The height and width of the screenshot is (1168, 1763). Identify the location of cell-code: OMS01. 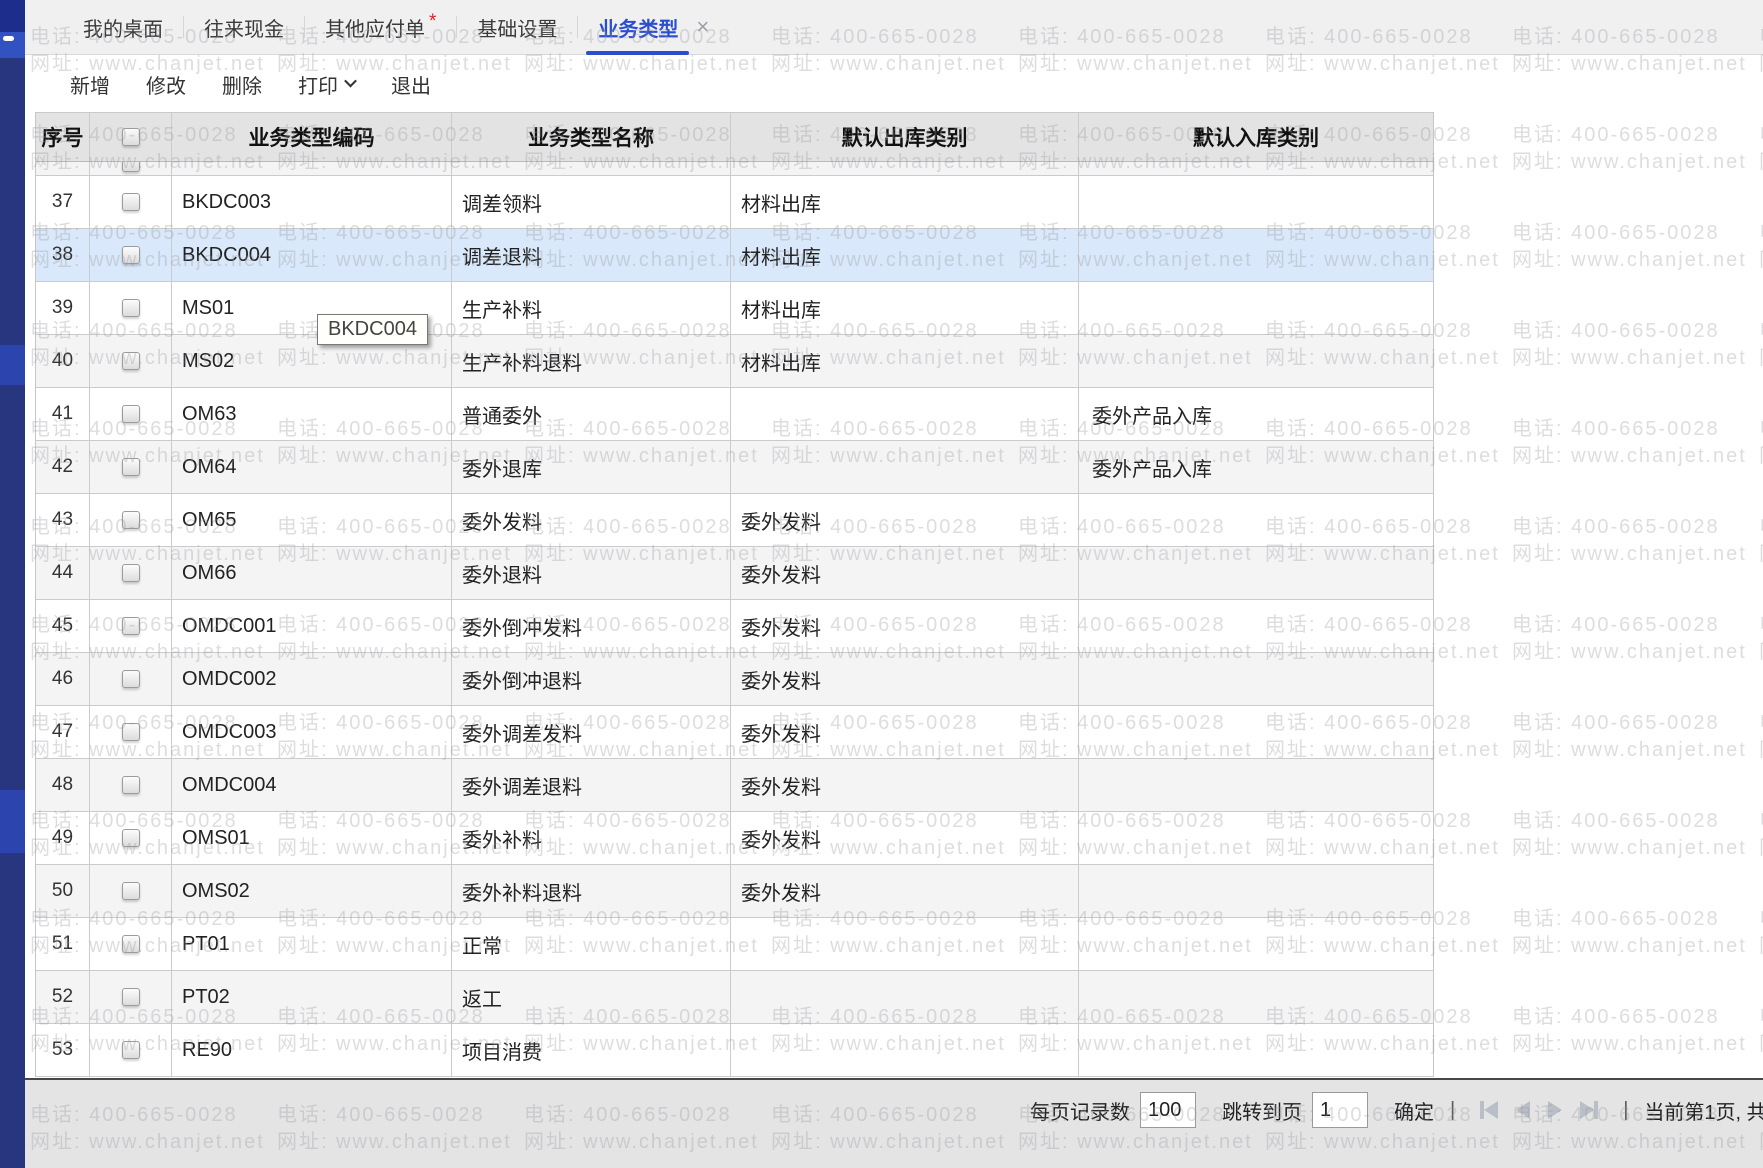
(312, 838).